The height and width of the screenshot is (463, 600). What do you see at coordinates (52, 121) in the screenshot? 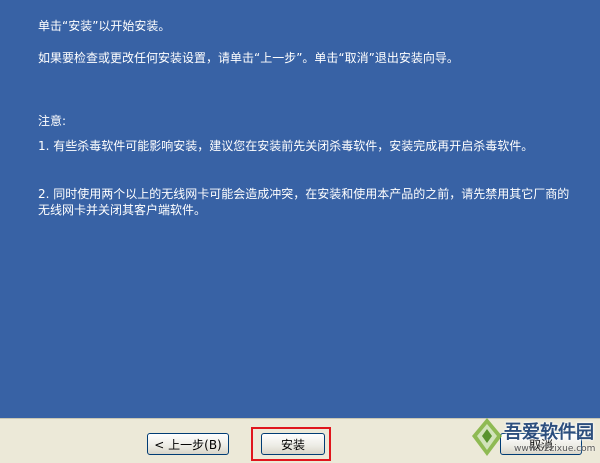
I see `notice-heading: 注意:` at bounding box center [52, 121].